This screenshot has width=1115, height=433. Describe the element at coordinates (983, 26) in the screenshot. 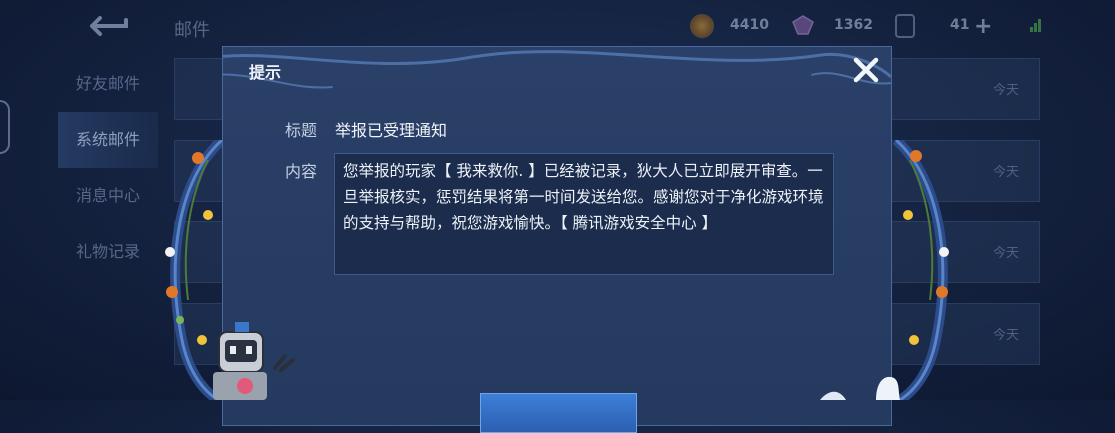

I see `add-icon: +` at that location.